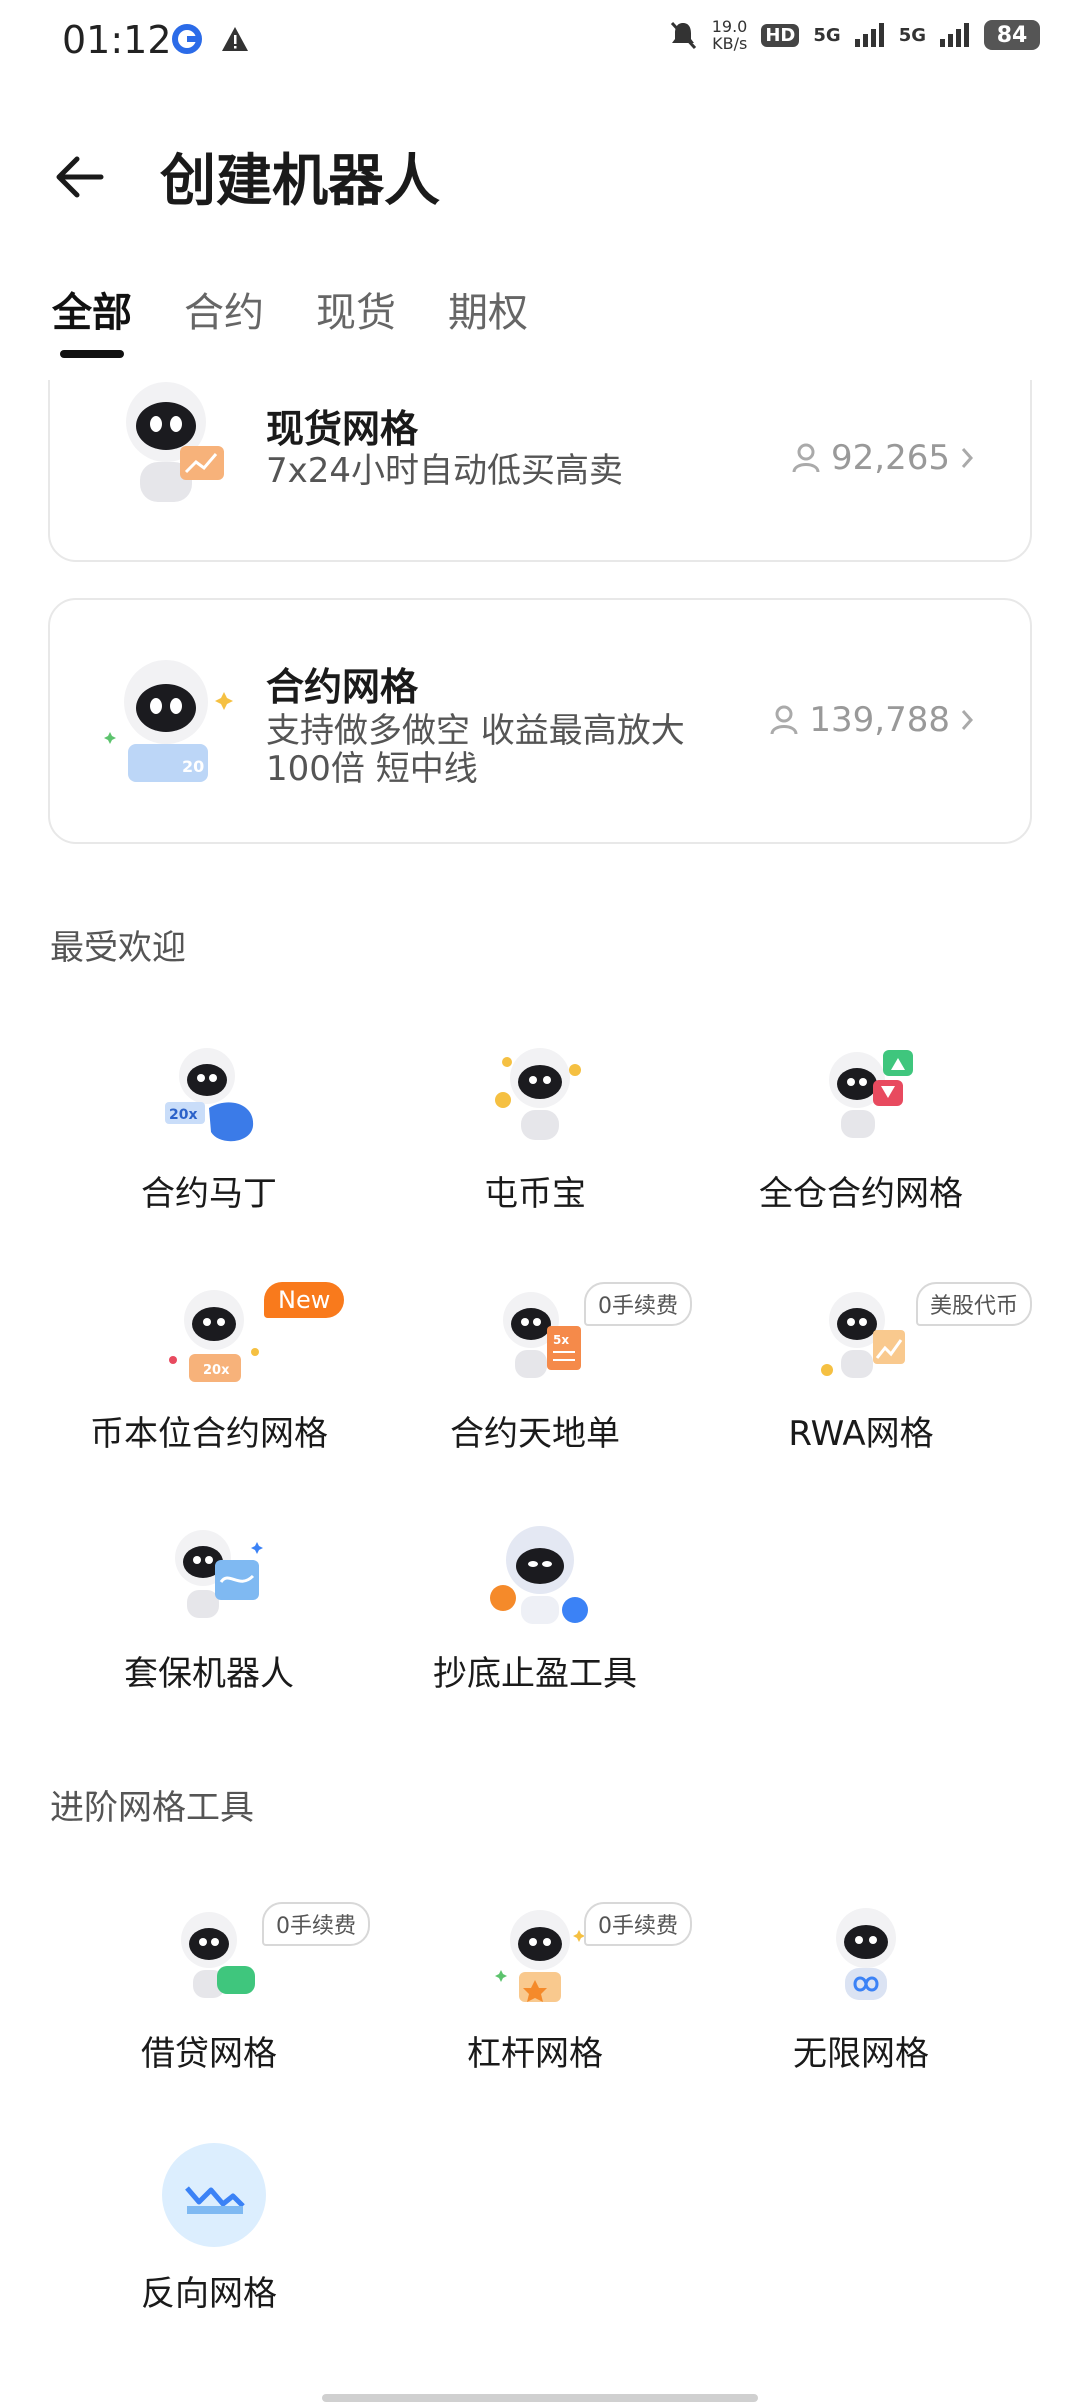 The height and width of the screenshot is (2408, 1080). Describe the element at coordinates (535, 1380) in the screenshot. I see `grid-item-futures-tp-sl: 5x 0手续费 合约天地单` at that location.